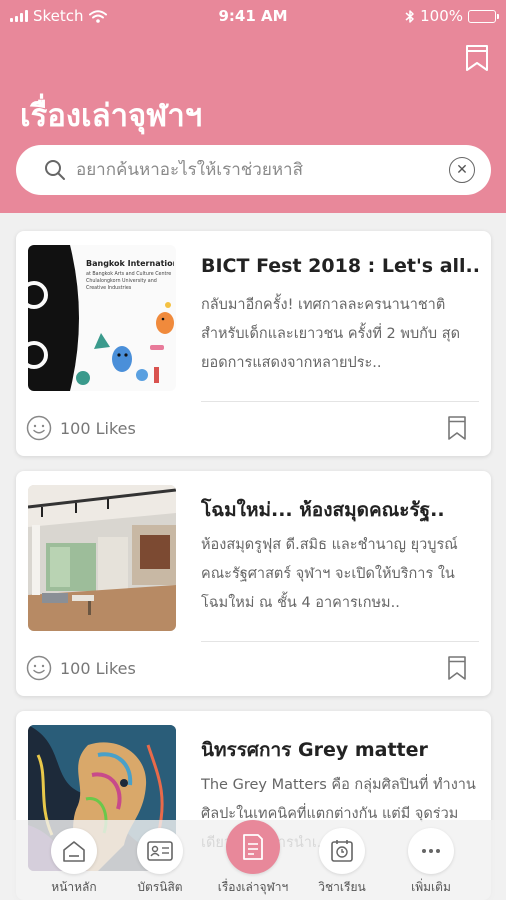  I want to click on clear-icon: ✕, so click(462, 170).